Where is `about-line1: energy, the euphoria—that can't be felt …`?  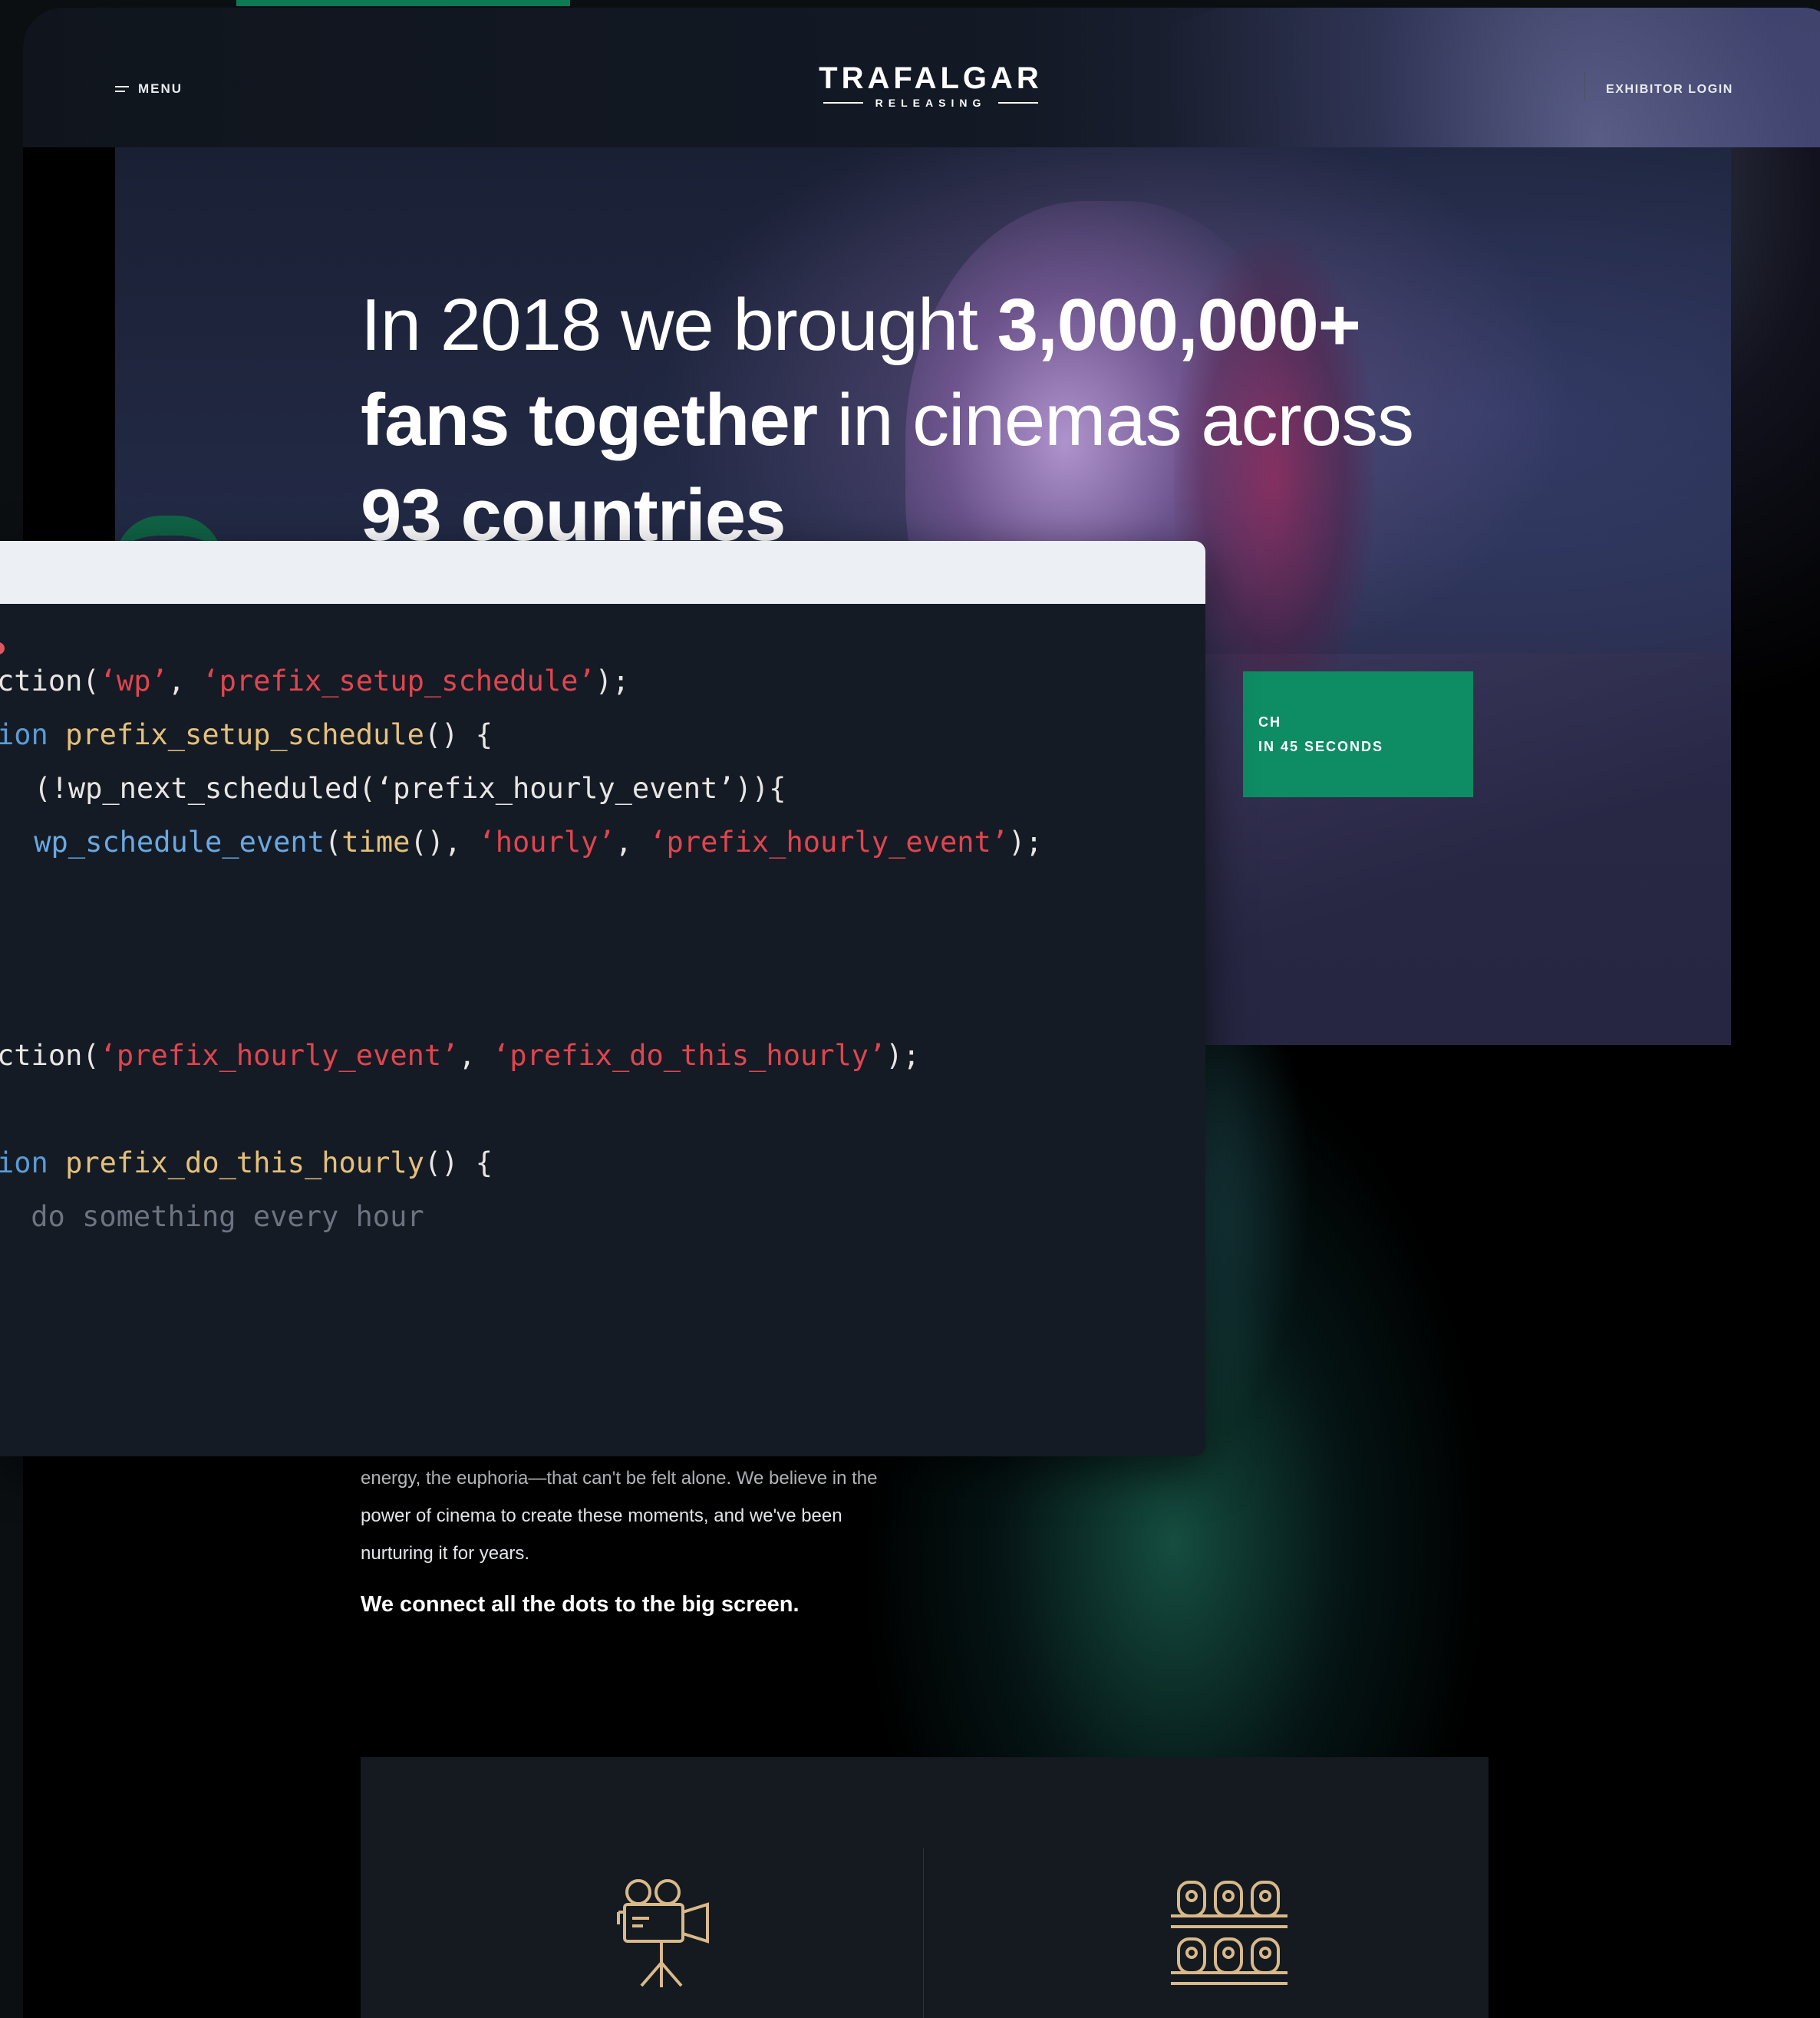
about-line1: energy, the euphoria—that can't be felt … is located at coordinates (619, 1478).